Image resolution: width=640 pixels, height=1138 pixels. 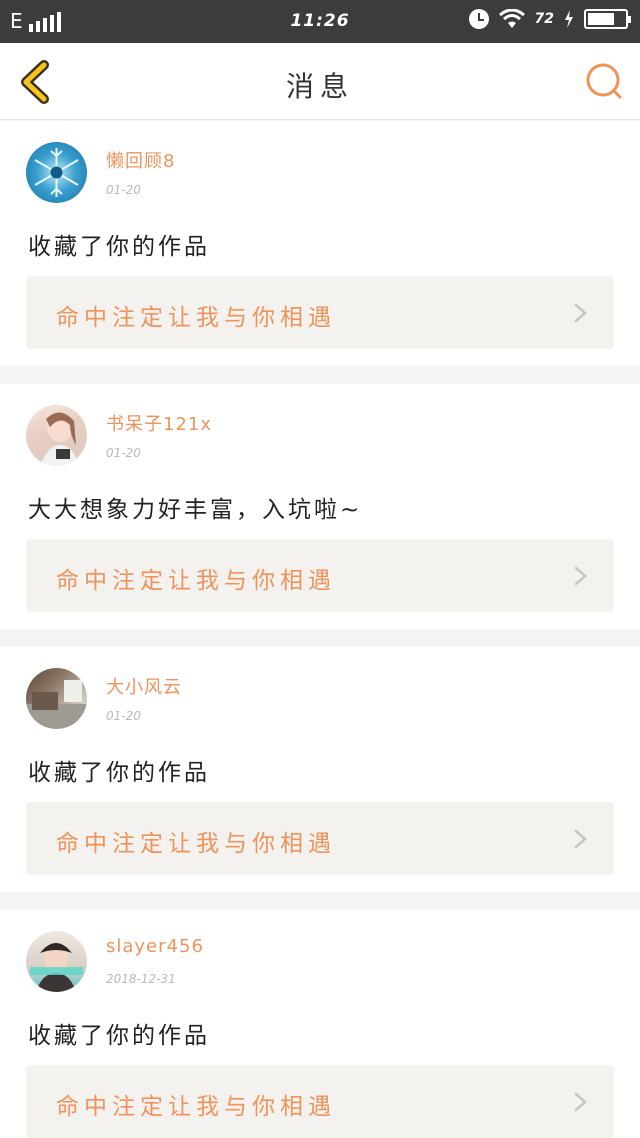 I want to click on room-photo-icon, so click(x=56, y=704).